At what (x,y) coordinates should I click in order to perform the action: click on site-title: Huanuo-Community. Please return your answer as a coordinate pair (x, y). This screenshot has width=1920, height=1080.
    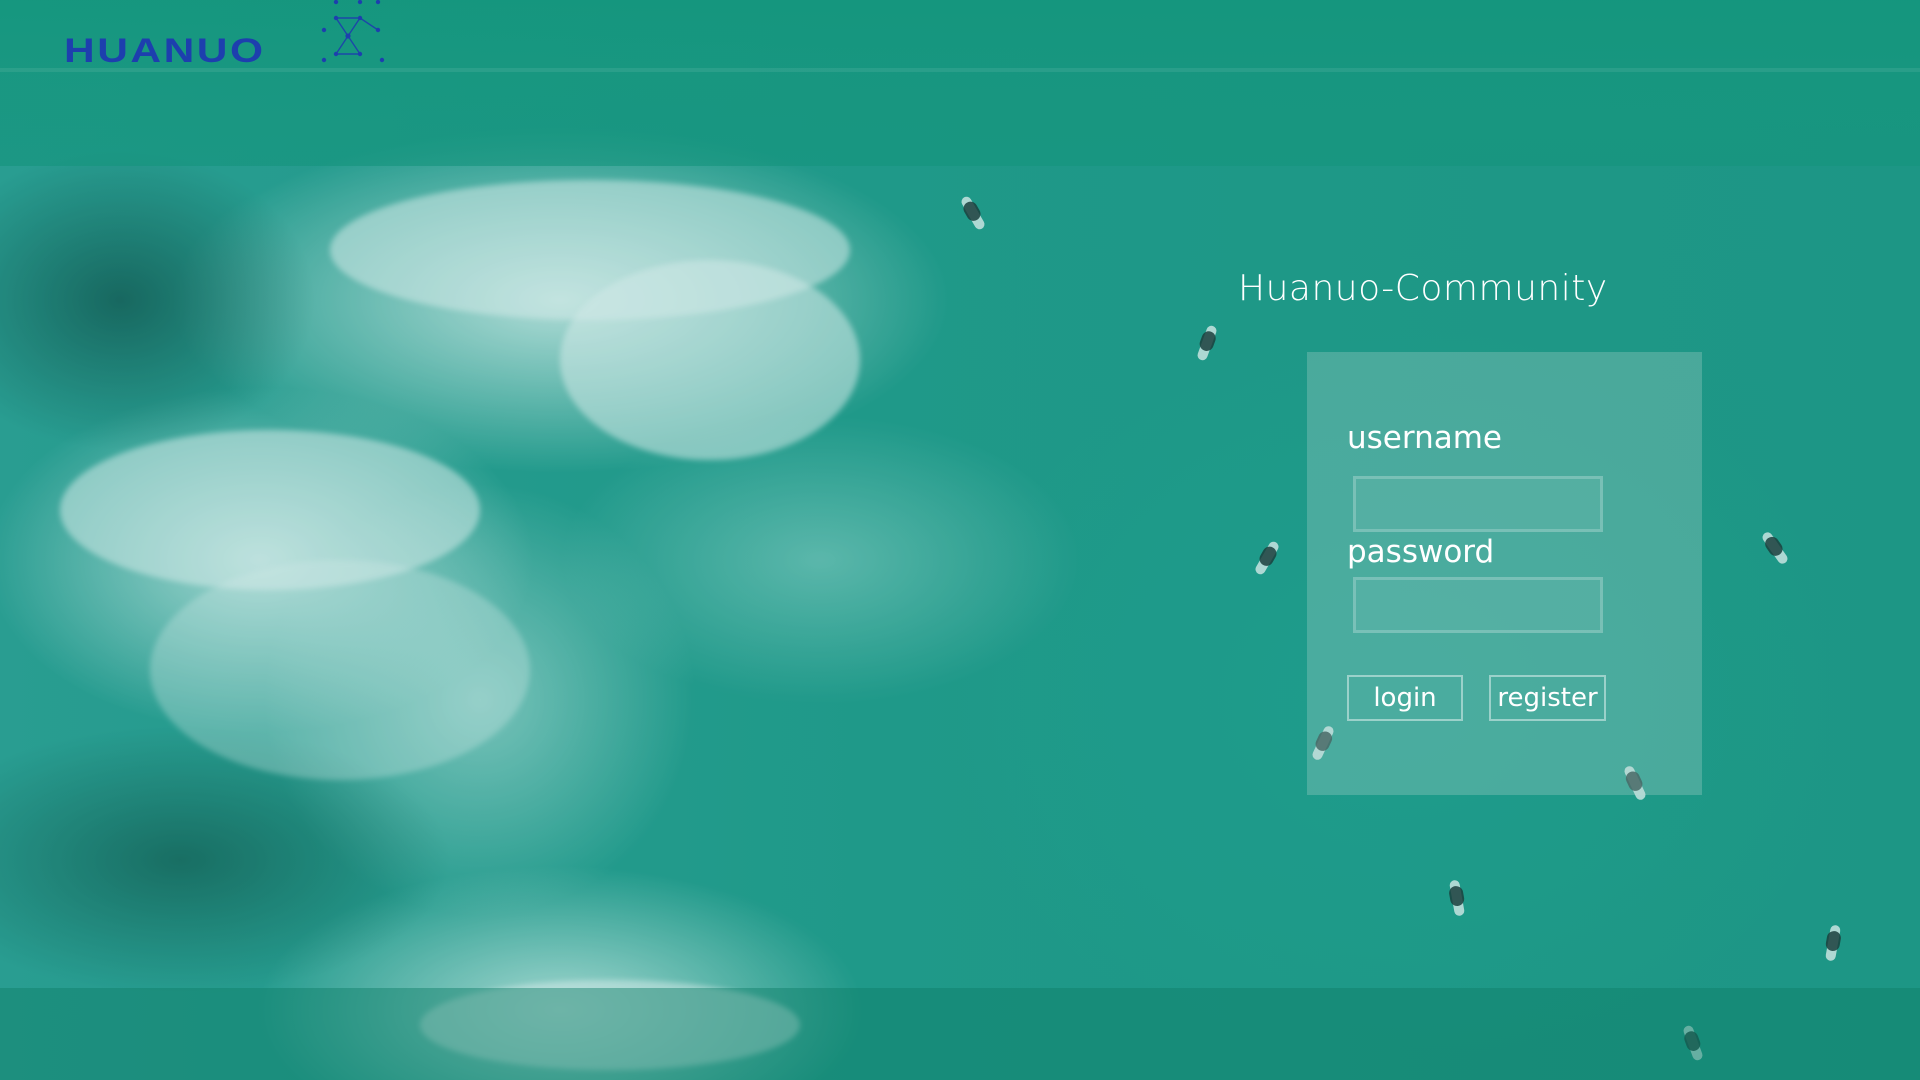
    Looking at the image, I should click on (1423, 288).